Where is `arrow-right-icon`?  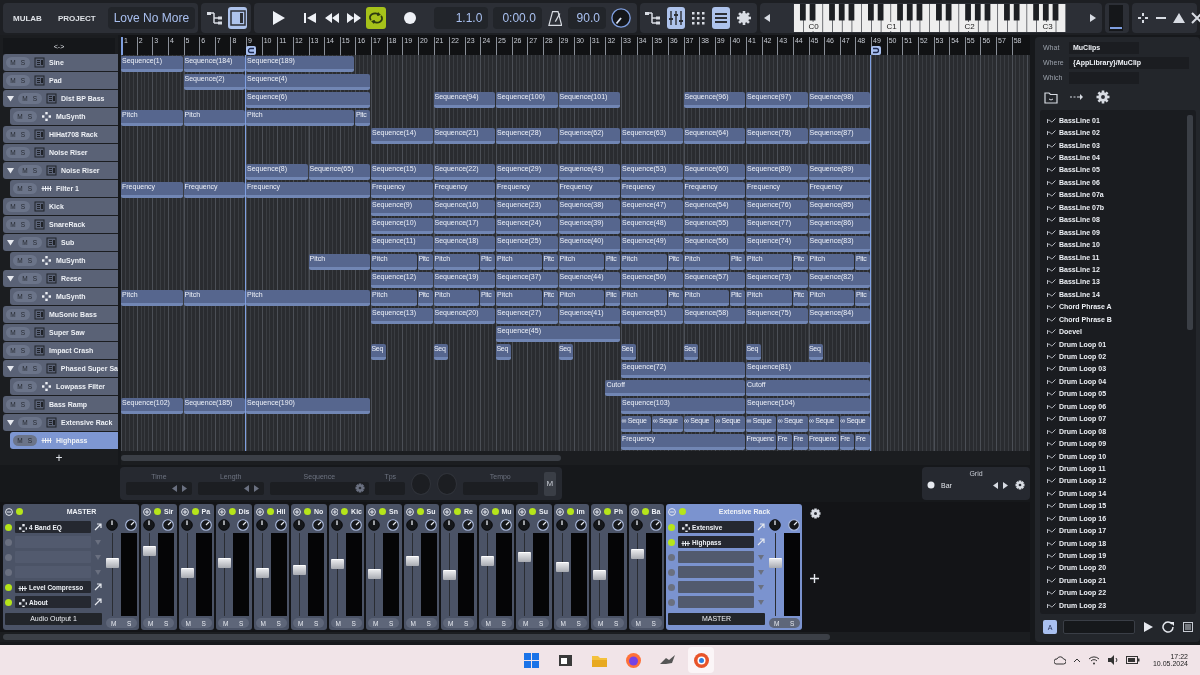
arrow-right-icon is located at coordinates (1077, 97).